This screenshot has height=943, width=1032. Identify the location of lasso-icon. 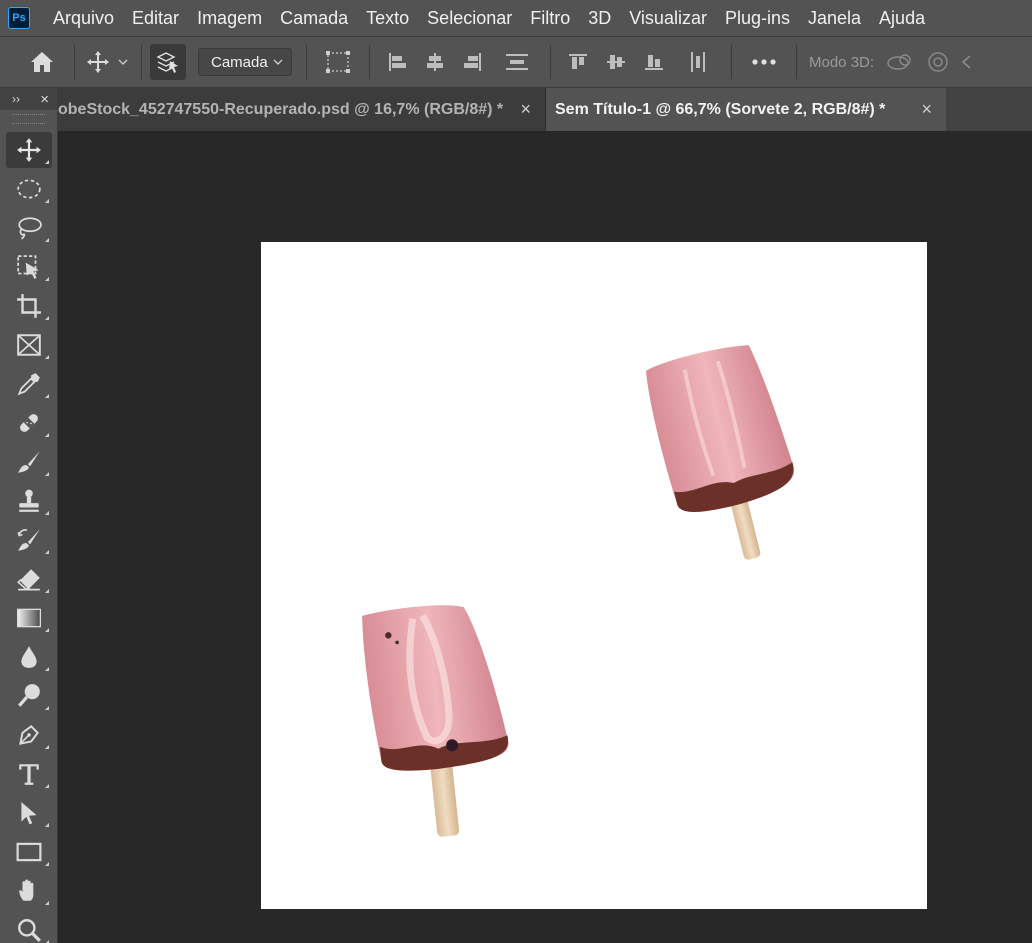
(30, 228).